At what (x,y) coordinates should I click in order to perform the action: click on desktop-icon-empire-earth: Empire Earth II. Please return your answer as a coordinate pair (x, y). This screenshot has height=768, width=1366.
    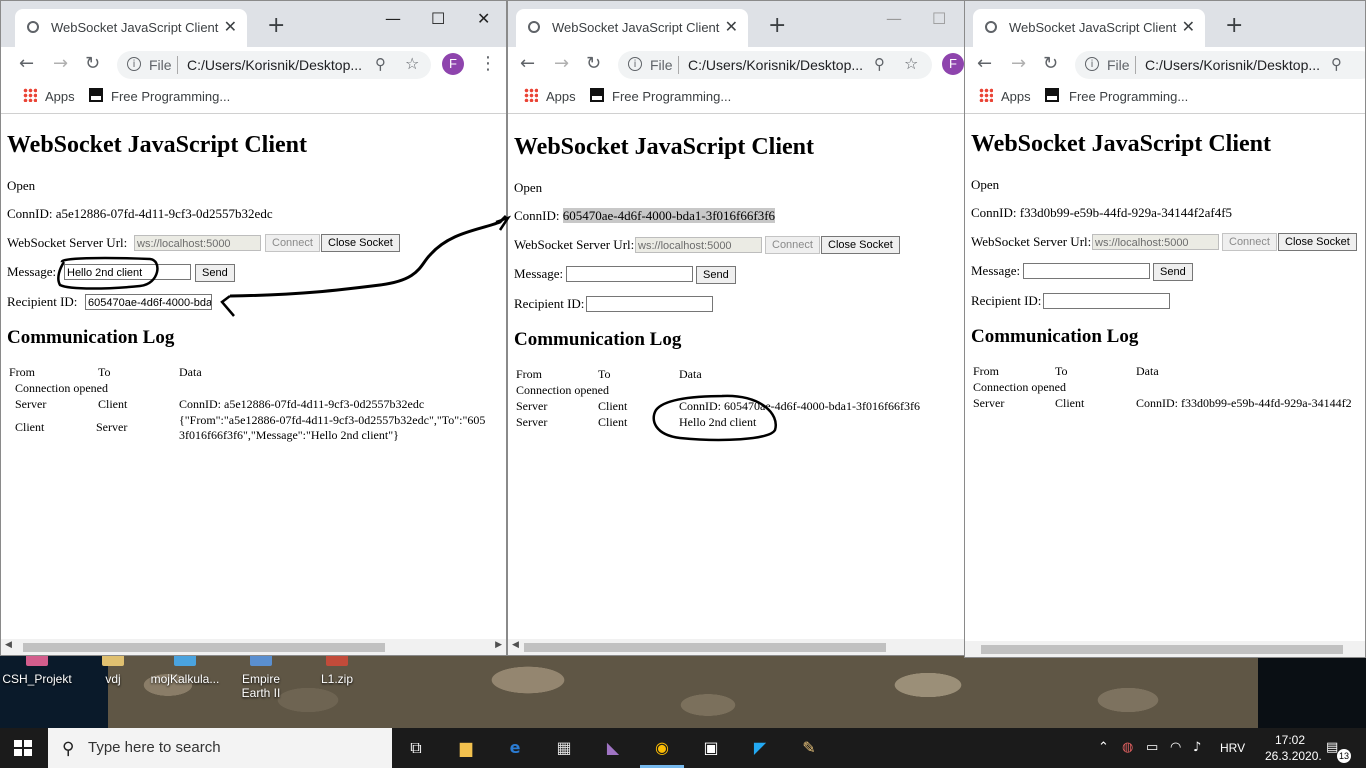
    Looking at the image, I should click on (261, 676).